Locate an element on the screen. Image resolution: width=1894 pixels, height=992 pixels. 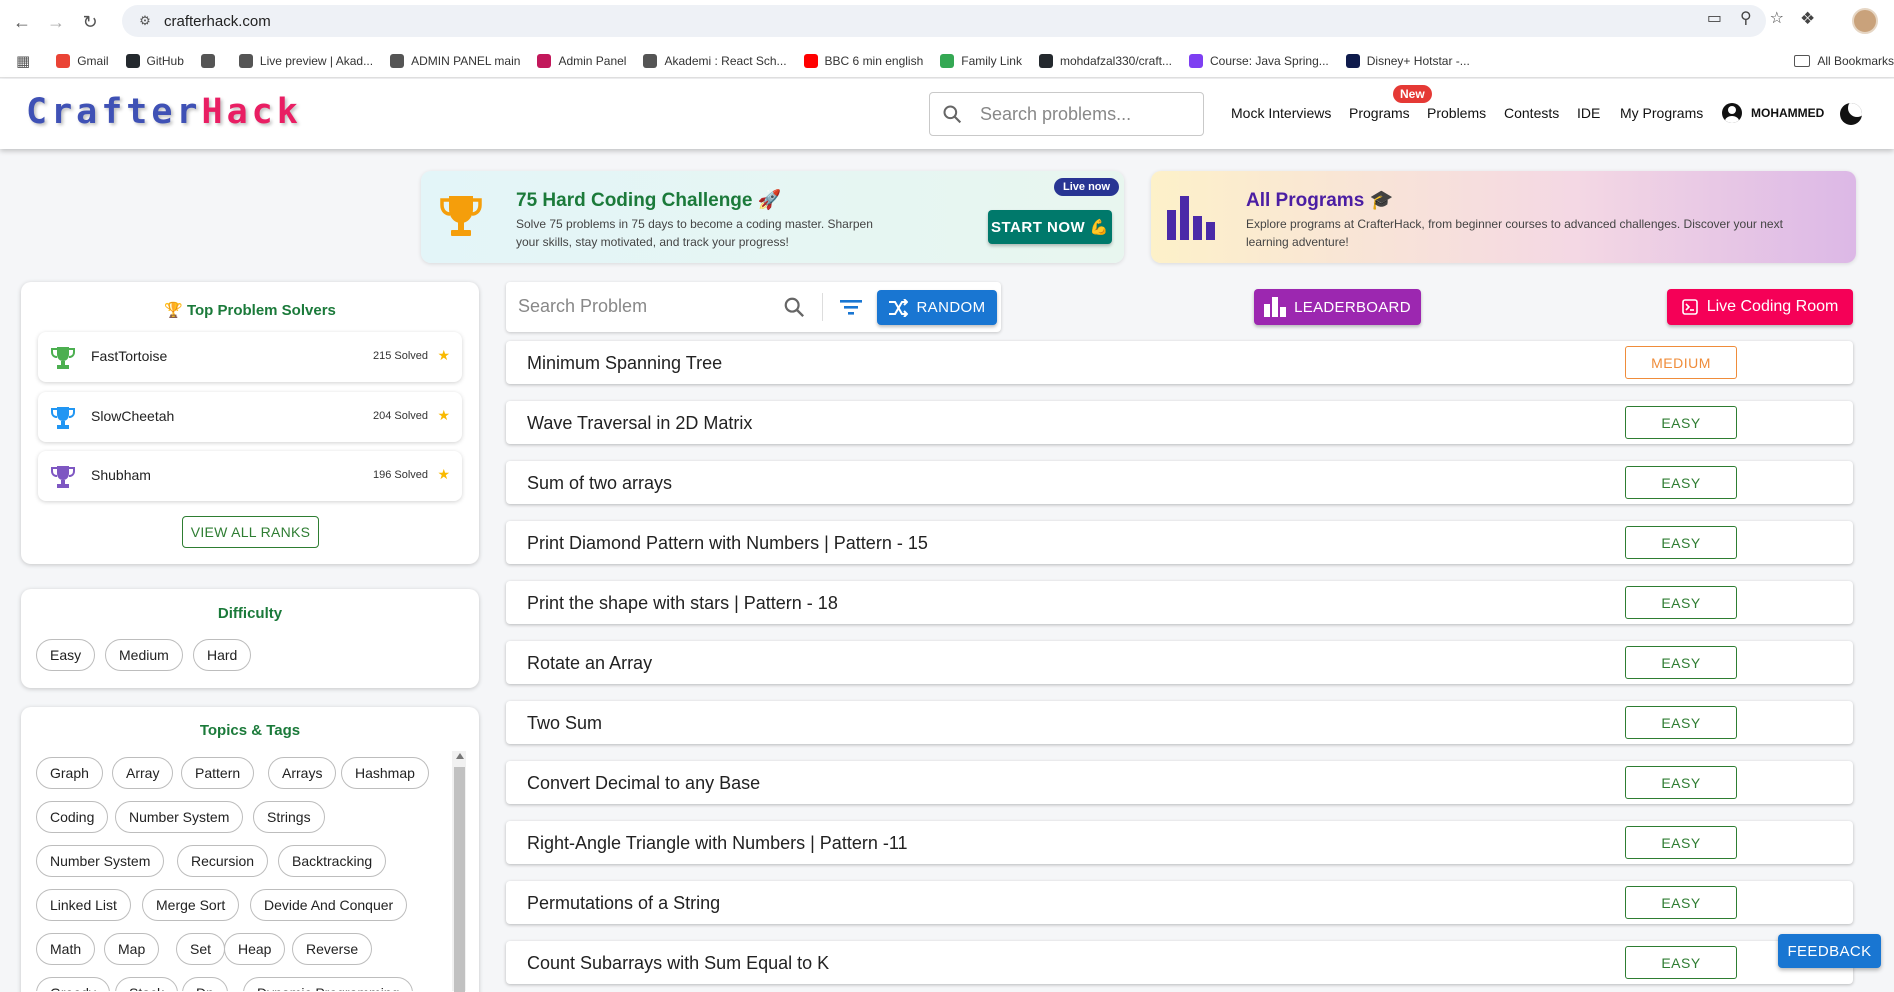
solver-row: Shubham 196 Solved ★ is located at coordinates (250, 476).